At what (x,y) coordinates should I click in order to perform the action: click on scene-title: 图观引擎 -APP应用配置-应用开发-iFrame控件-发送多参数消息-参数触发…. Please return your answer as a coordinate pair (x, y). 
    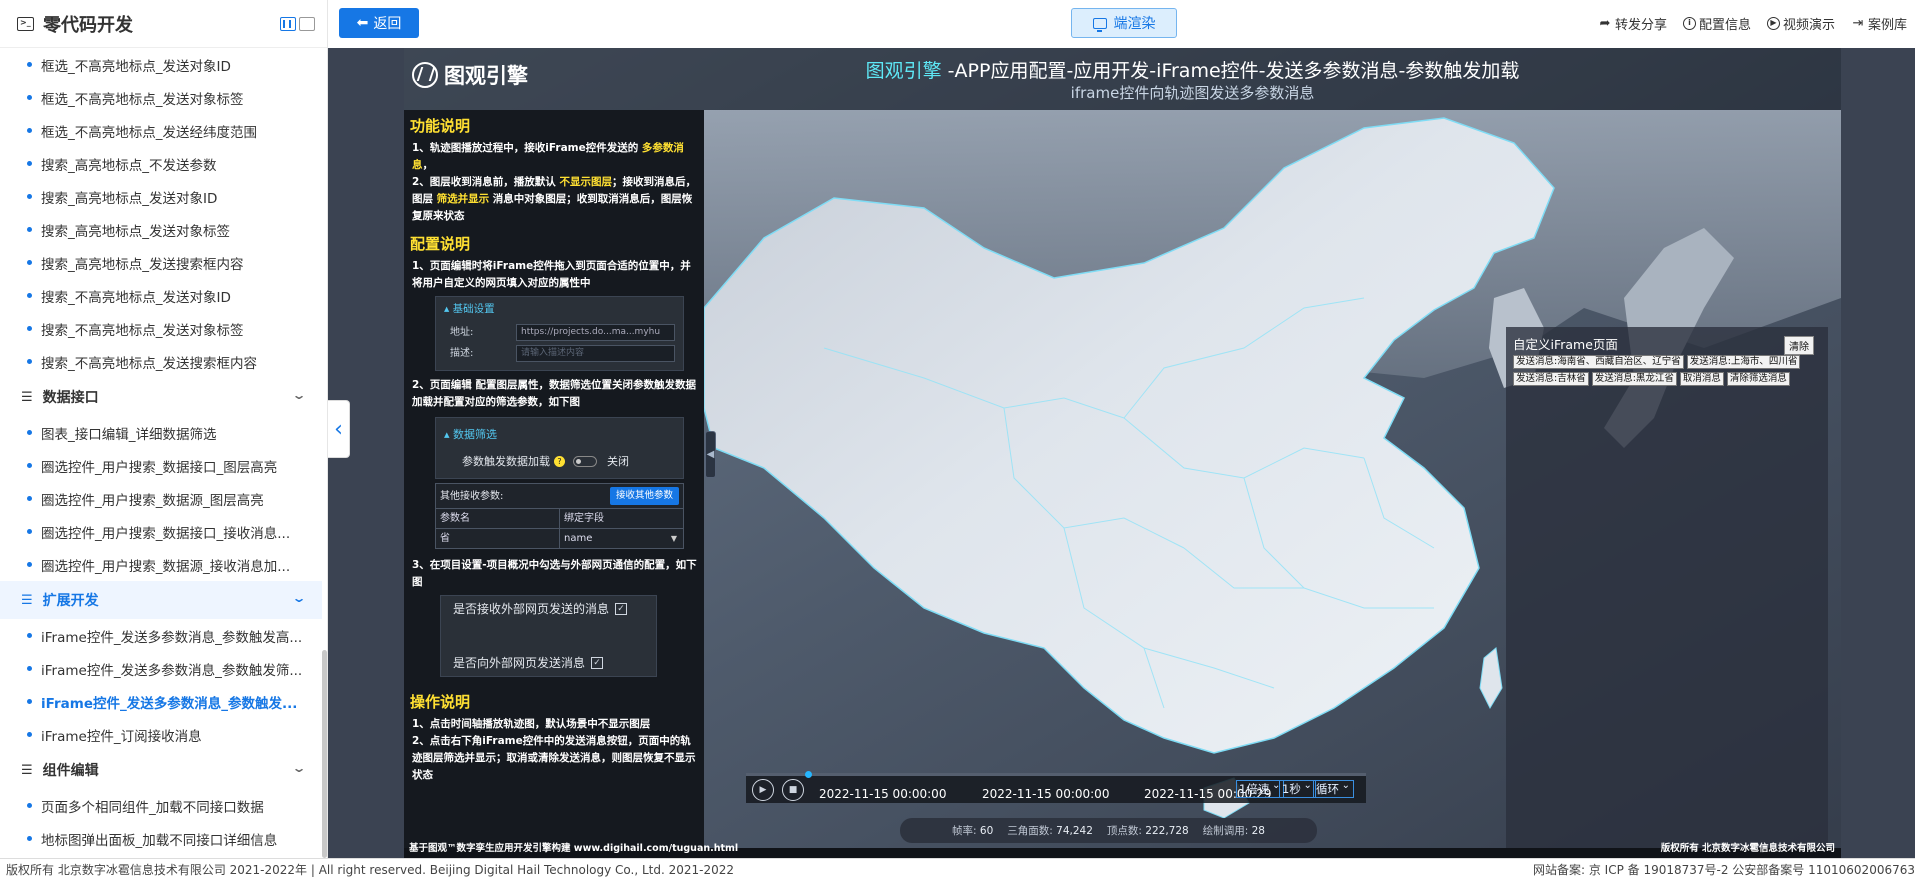
    Looking at the image, I should click on (1122, 69).